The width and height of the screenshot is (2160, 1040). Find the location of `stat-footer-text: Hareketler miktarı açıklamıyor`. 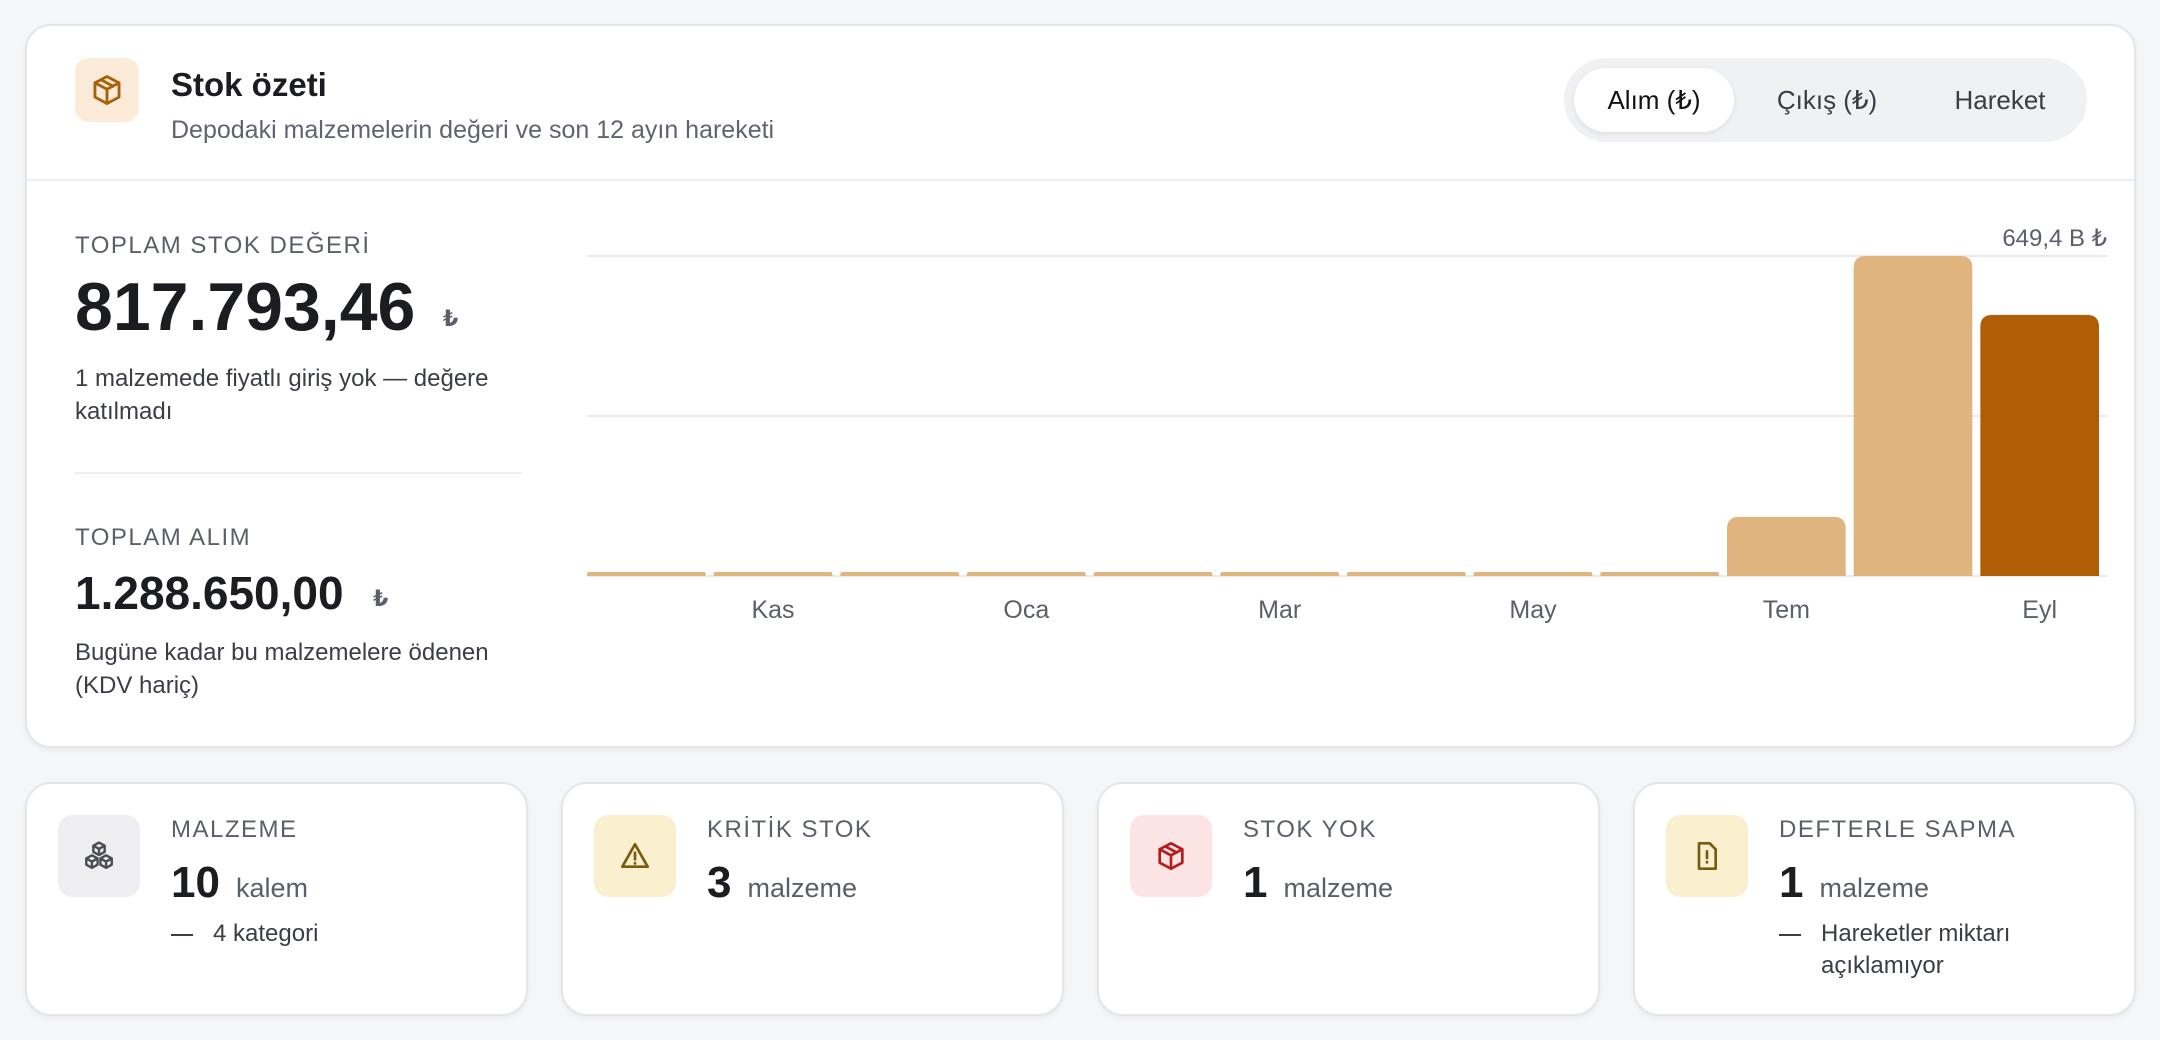

stat-footer-text: Hareketler miktarı açıklamıyor is located at coordinates (1916, 949).